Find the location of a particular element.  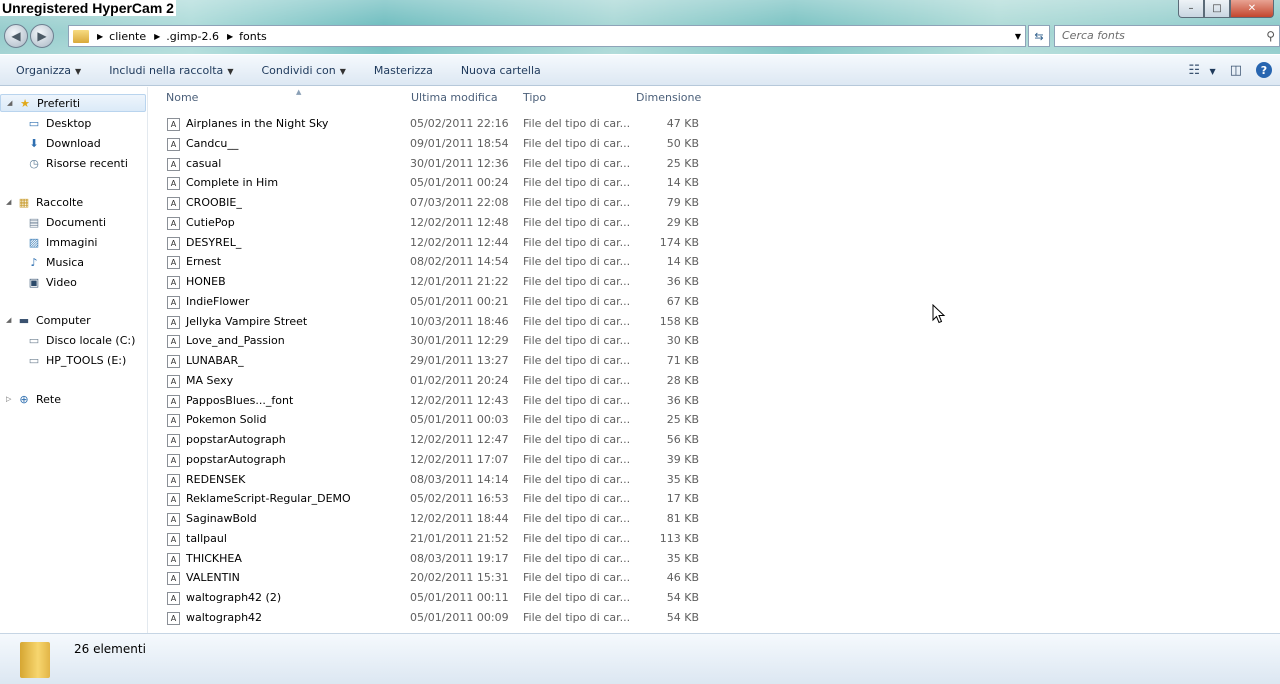

file-name: casual is located at coordinates (204, 163).